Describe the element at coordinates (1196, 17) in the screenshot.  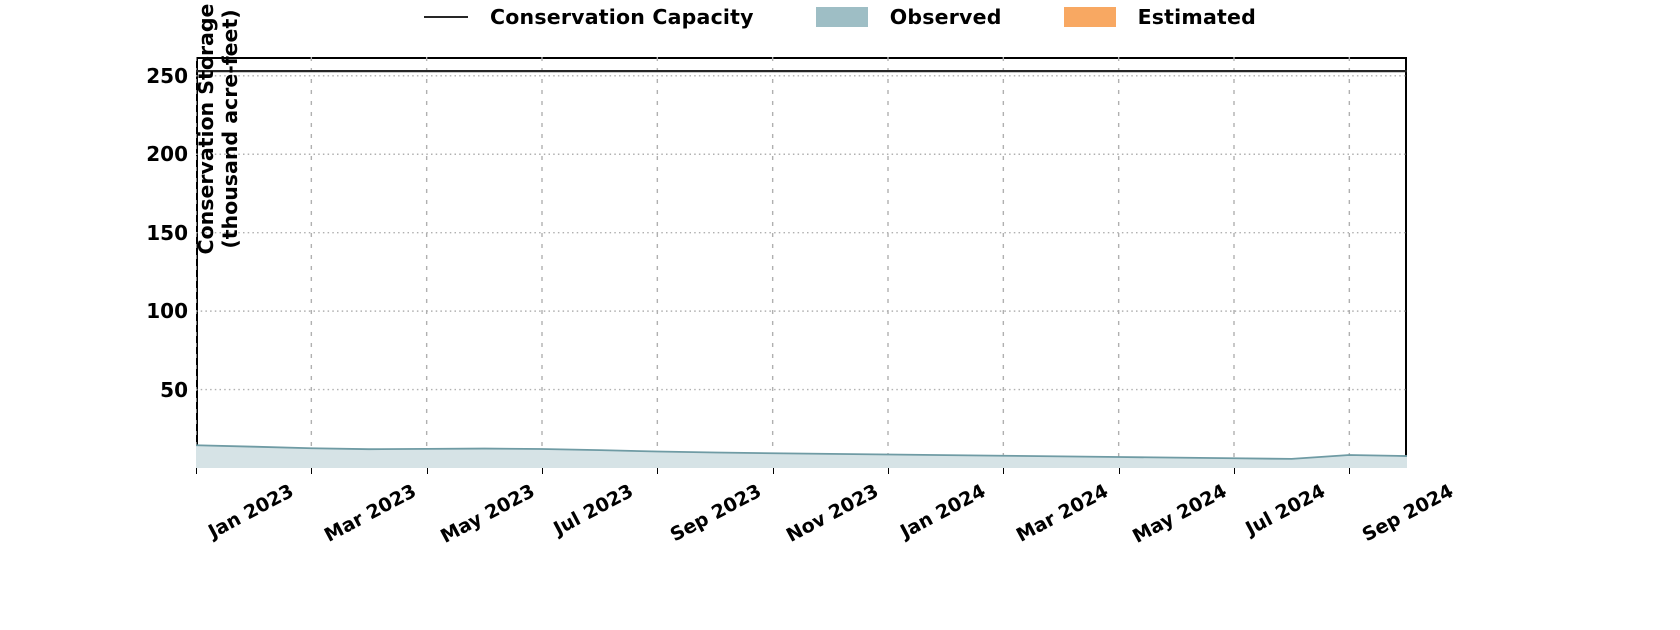
I see `legend-label-estimated: Estimated` at that location.